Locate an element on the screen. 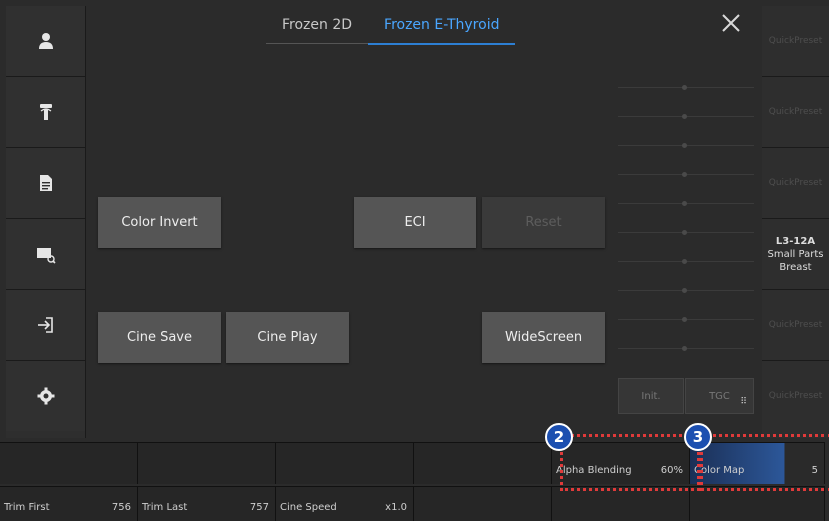 This screenshot has height=521, width=829. quick-preset-2: QuickPreset is located at coordinates (795, 112).